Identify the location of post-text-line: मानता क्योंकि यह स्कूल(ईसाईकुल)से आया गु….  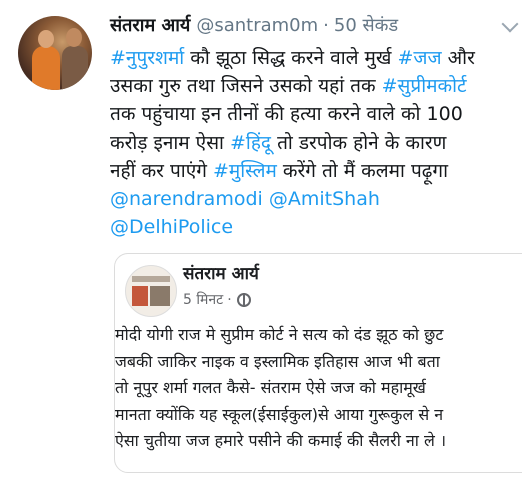
(279, 414).